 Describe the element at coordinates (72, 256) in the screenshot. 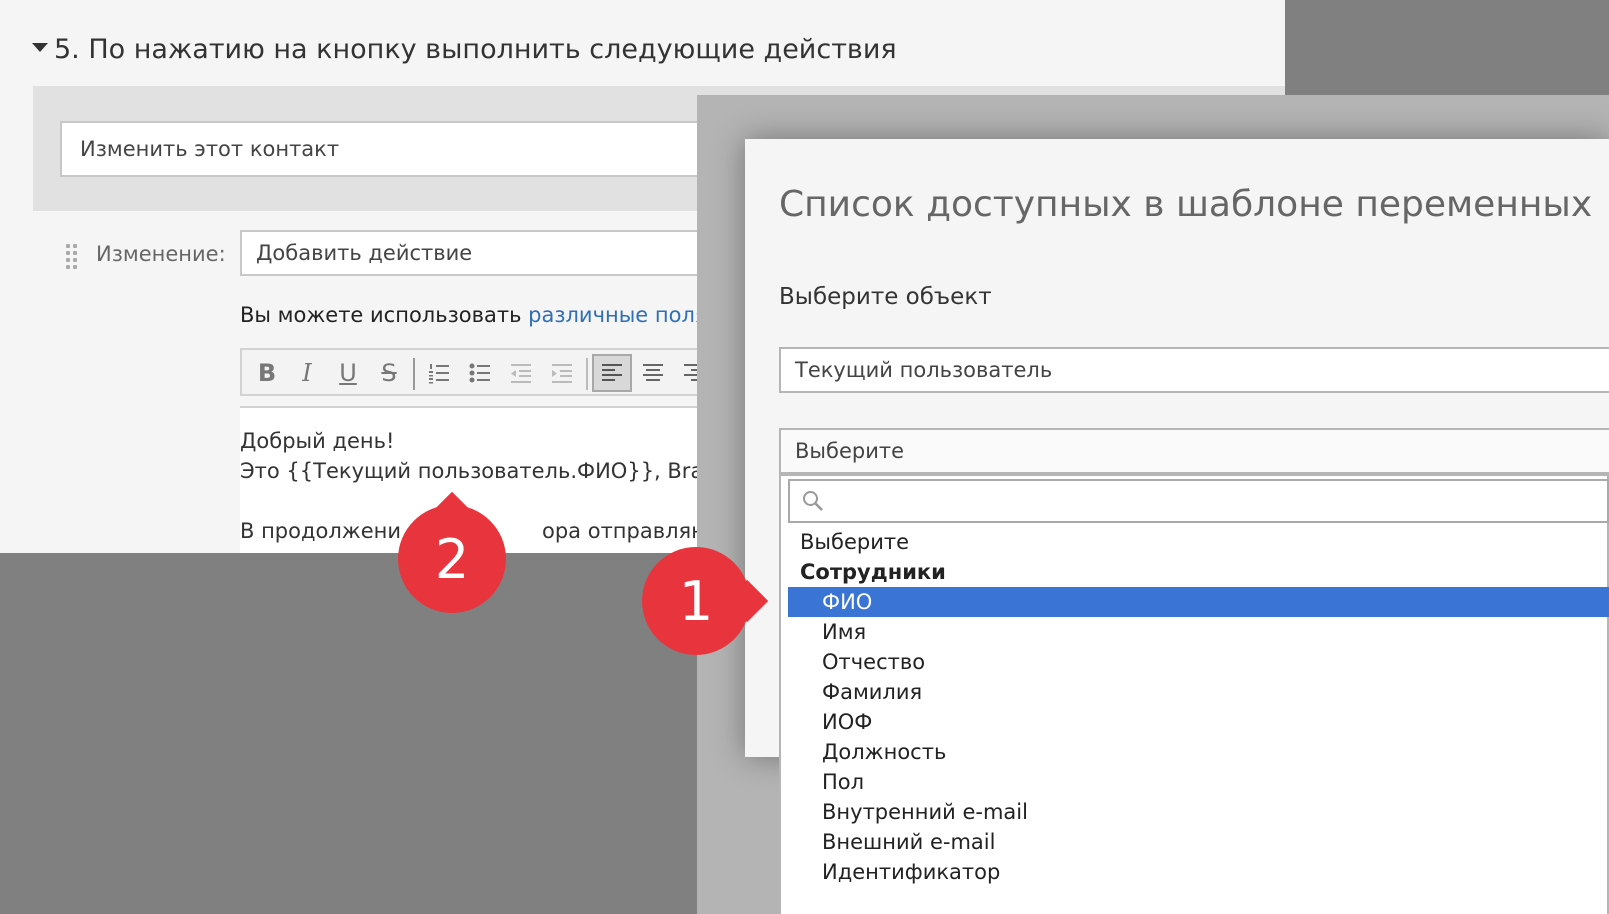

I see `drag-handle-icon` at that location.